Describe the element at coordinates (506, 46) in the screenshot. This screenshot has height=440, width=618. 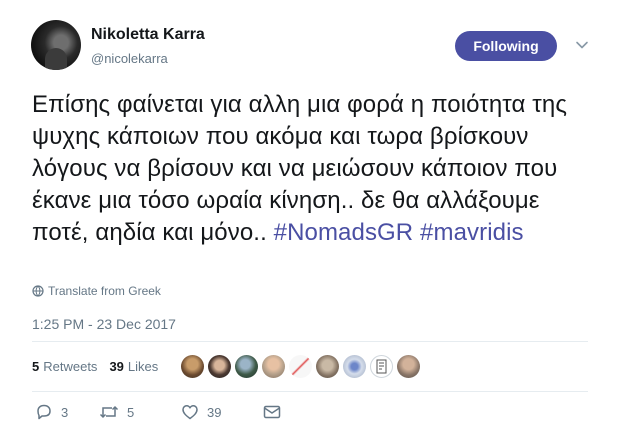
I see `following-button: Following` at that location.